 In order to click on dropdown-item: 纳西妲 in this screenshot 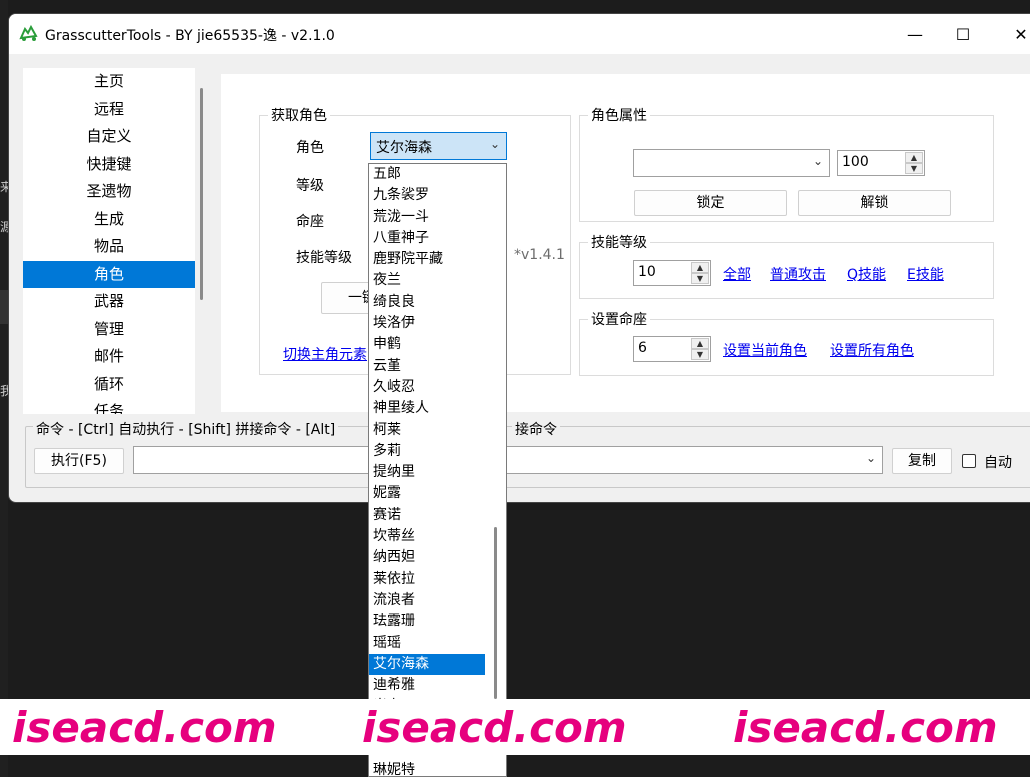, I will do `click(427, 557)`.